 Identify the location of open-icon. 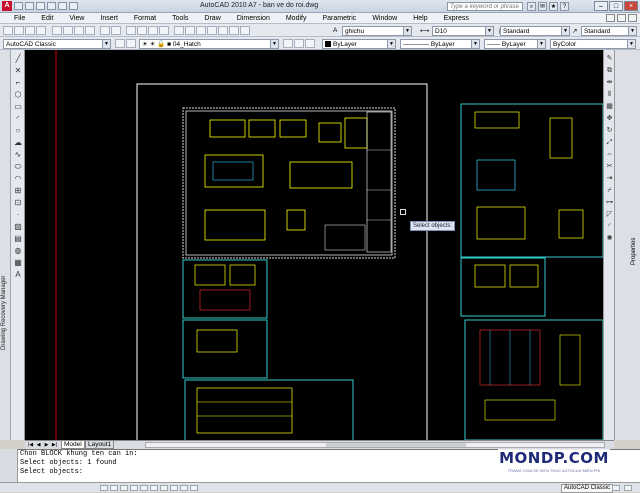
(29, 6).